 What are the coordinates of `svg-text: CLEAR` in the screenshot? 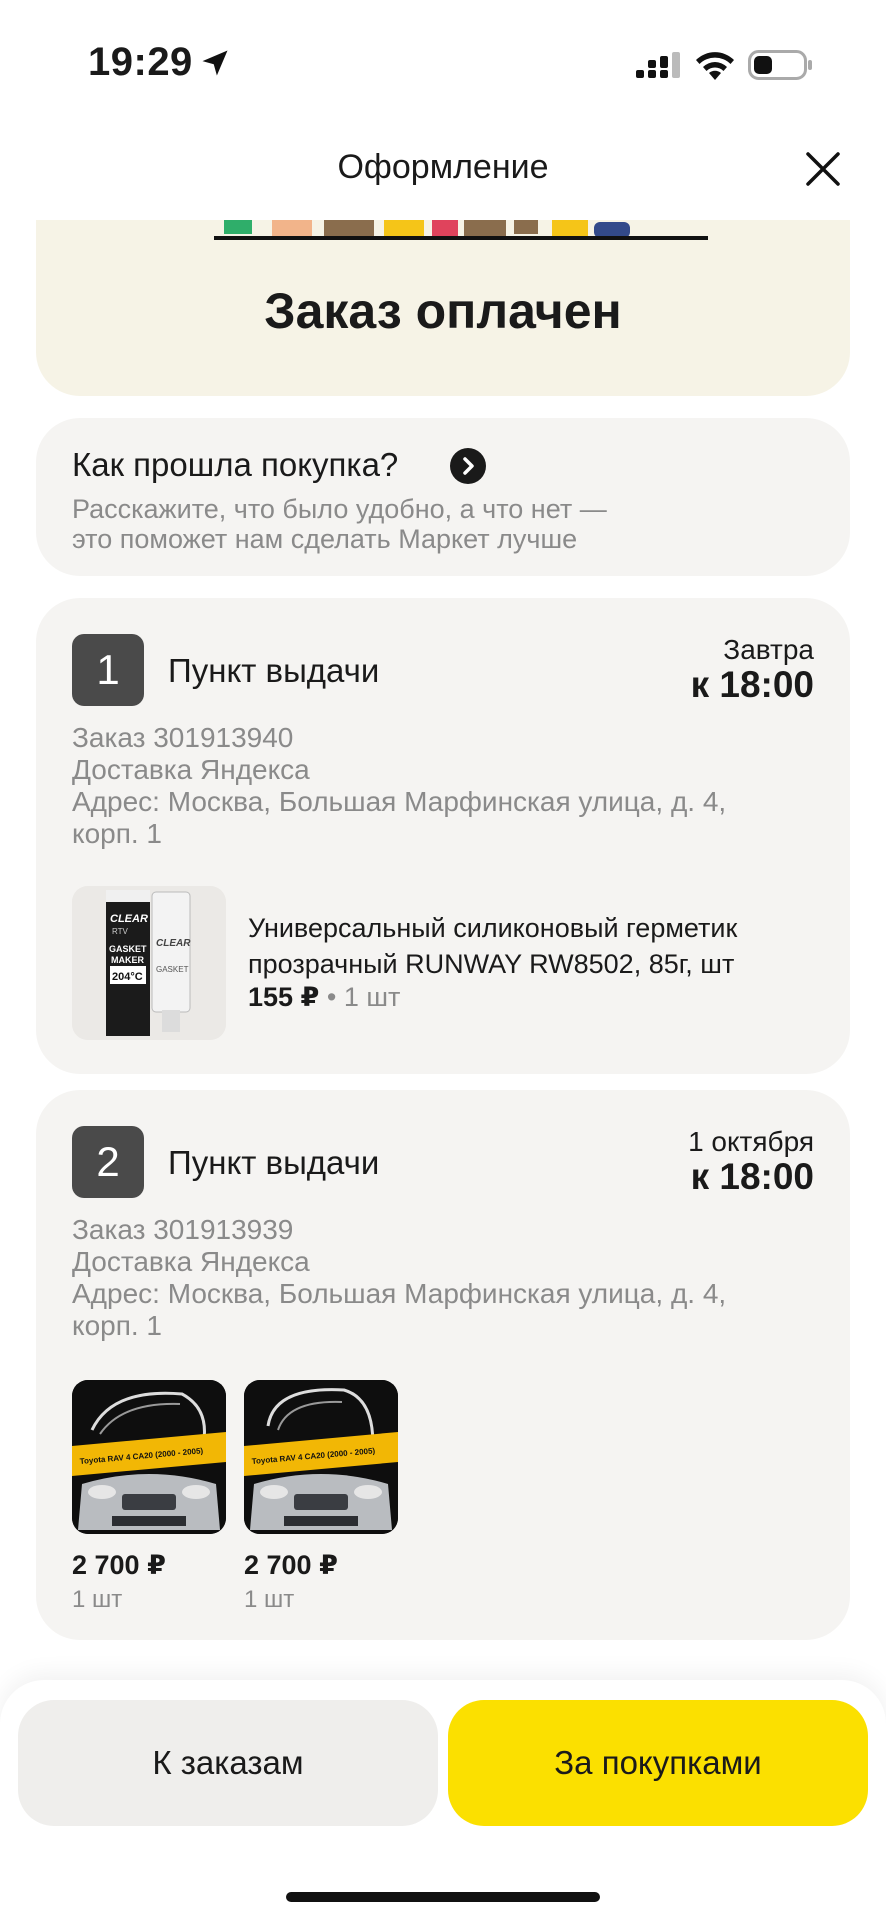 It's located at (173, 943).